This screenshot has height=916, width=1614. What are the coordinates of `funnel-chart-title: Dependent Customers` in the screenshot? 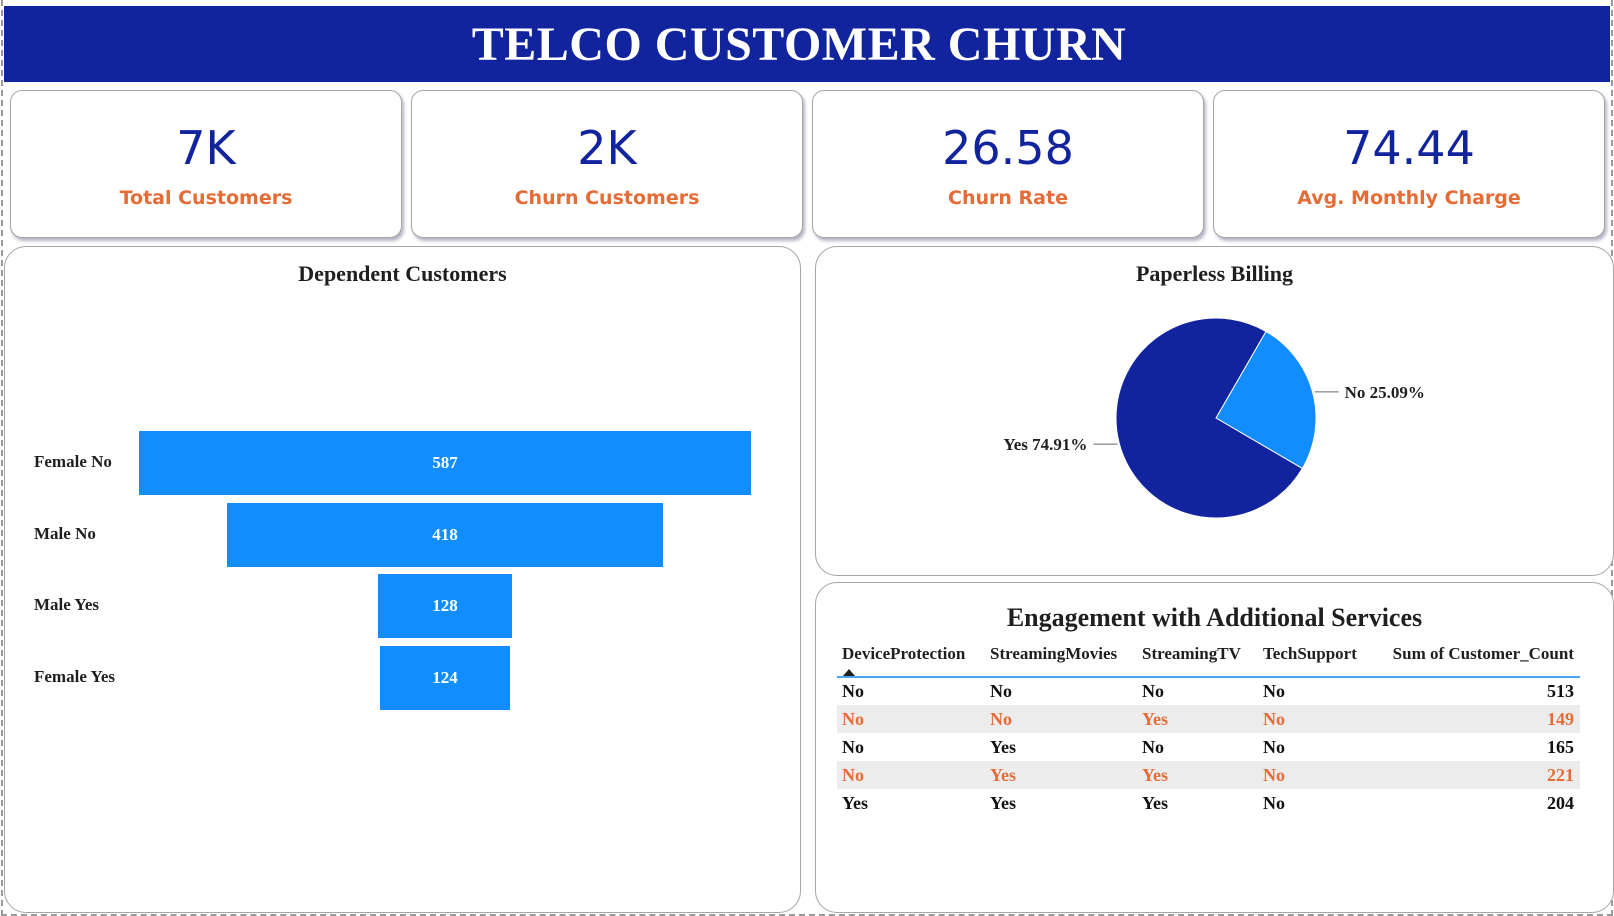 It's located at (402, 273).